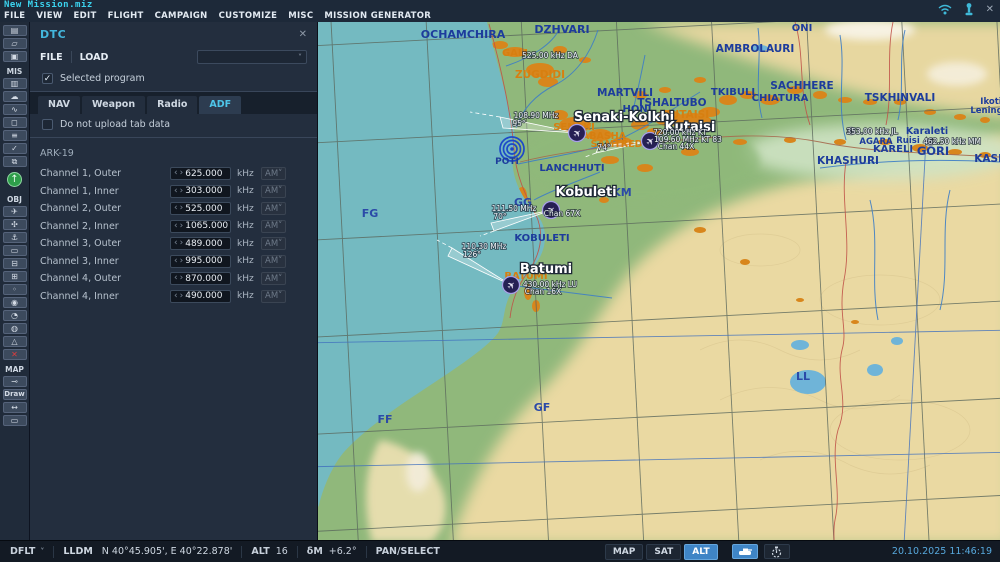 Image resolution: width=1000 pixels, height=562 pixels. Describe the element at coordinates (47, 124) in the screenshot. I see `do-not-upload-checkbox` at that location.